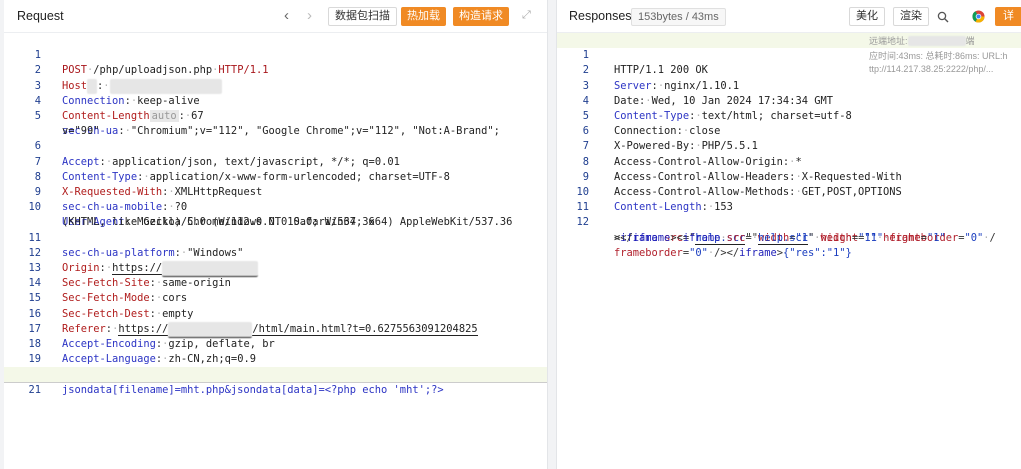 The width and height of the screenshot is (1021, 469). I want to click on request-line: 3 Connection:·keep-alive, so click(117, 93).